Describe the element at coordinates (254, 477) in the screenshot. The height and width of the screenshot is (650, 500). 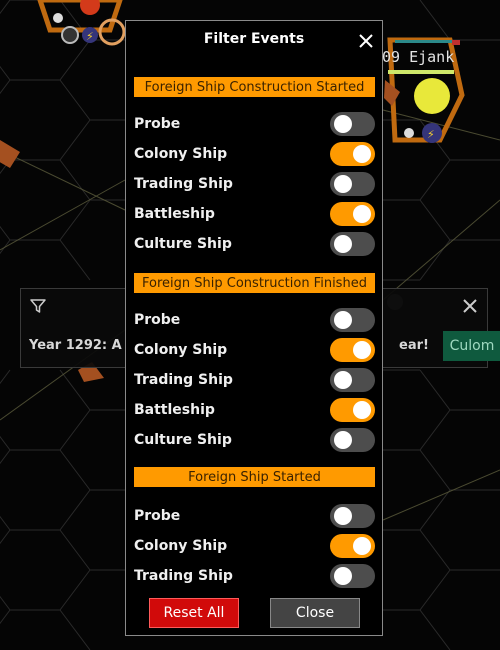
I see `section-header-ship-started: Foreign Ship Started` at that location.